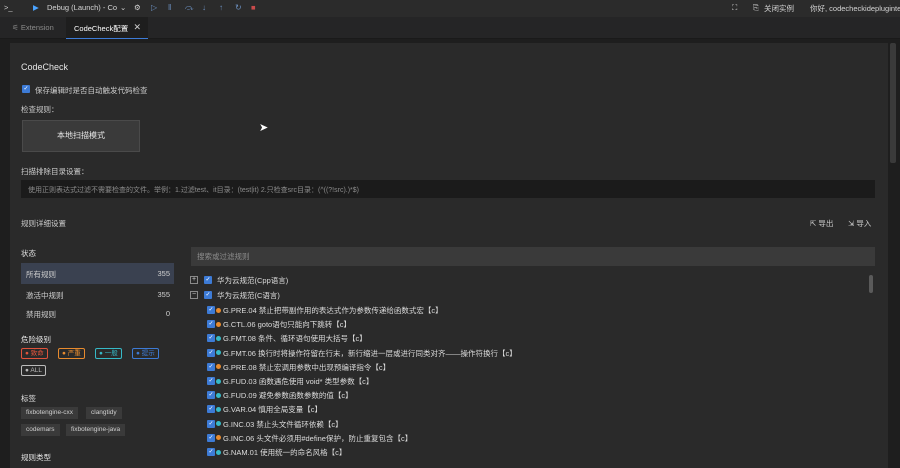  Describe the element at coordinates (145, 353) in the screenshot. I see `severity-chip-hint: ● 提示` at that location.